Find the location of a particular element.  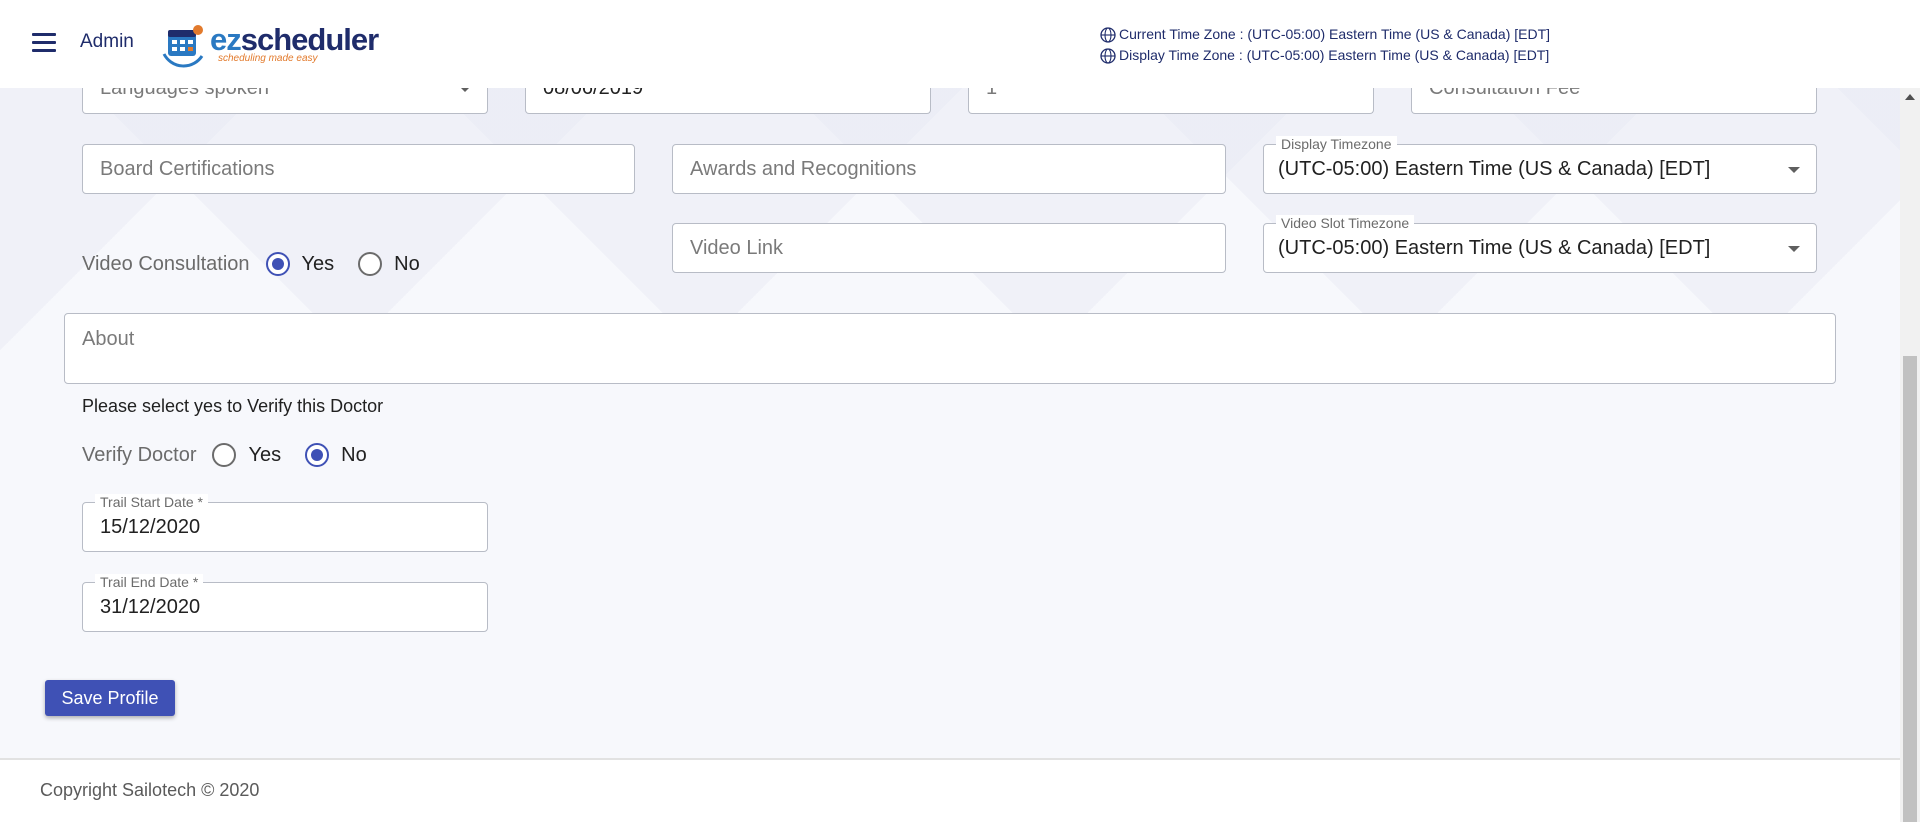

video-consultation-yes-radio is located at coordinates (277, 264).